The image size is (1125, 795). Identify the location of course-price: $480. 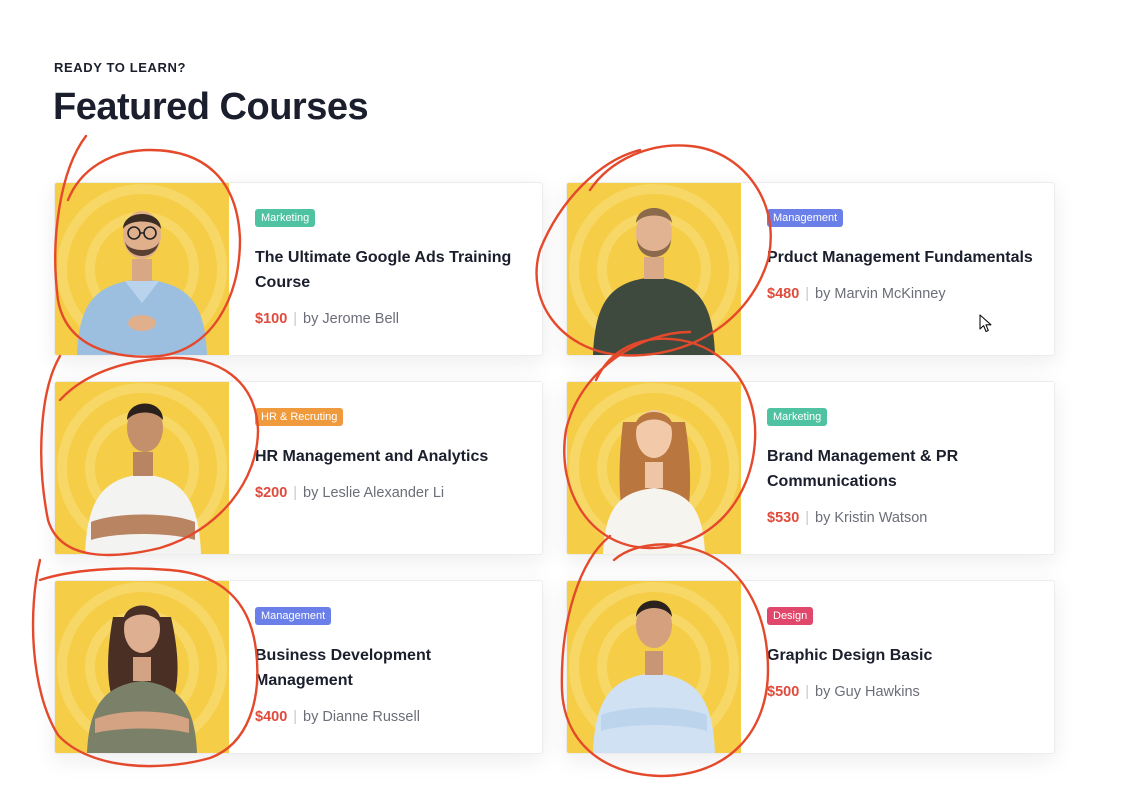
(783, 294).